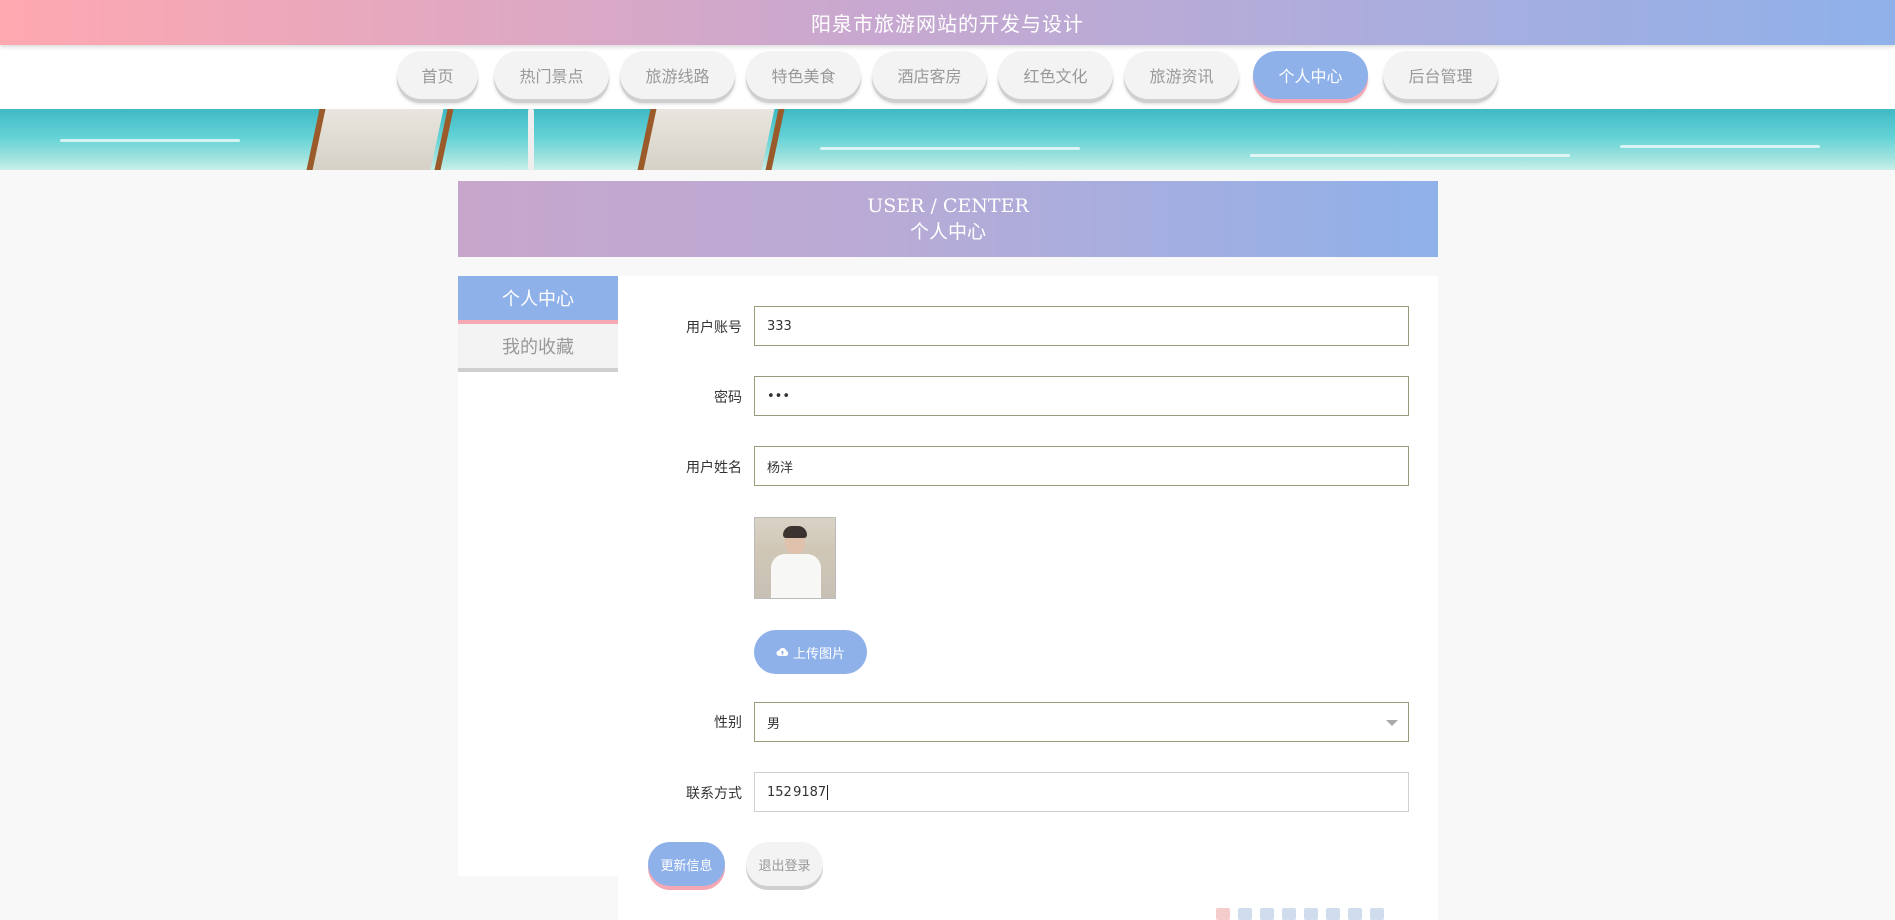 Image resolution: width=1895 pixels, height=920 pixels. I want to click on section-title-cn: 个人中心, so click(947, 232).